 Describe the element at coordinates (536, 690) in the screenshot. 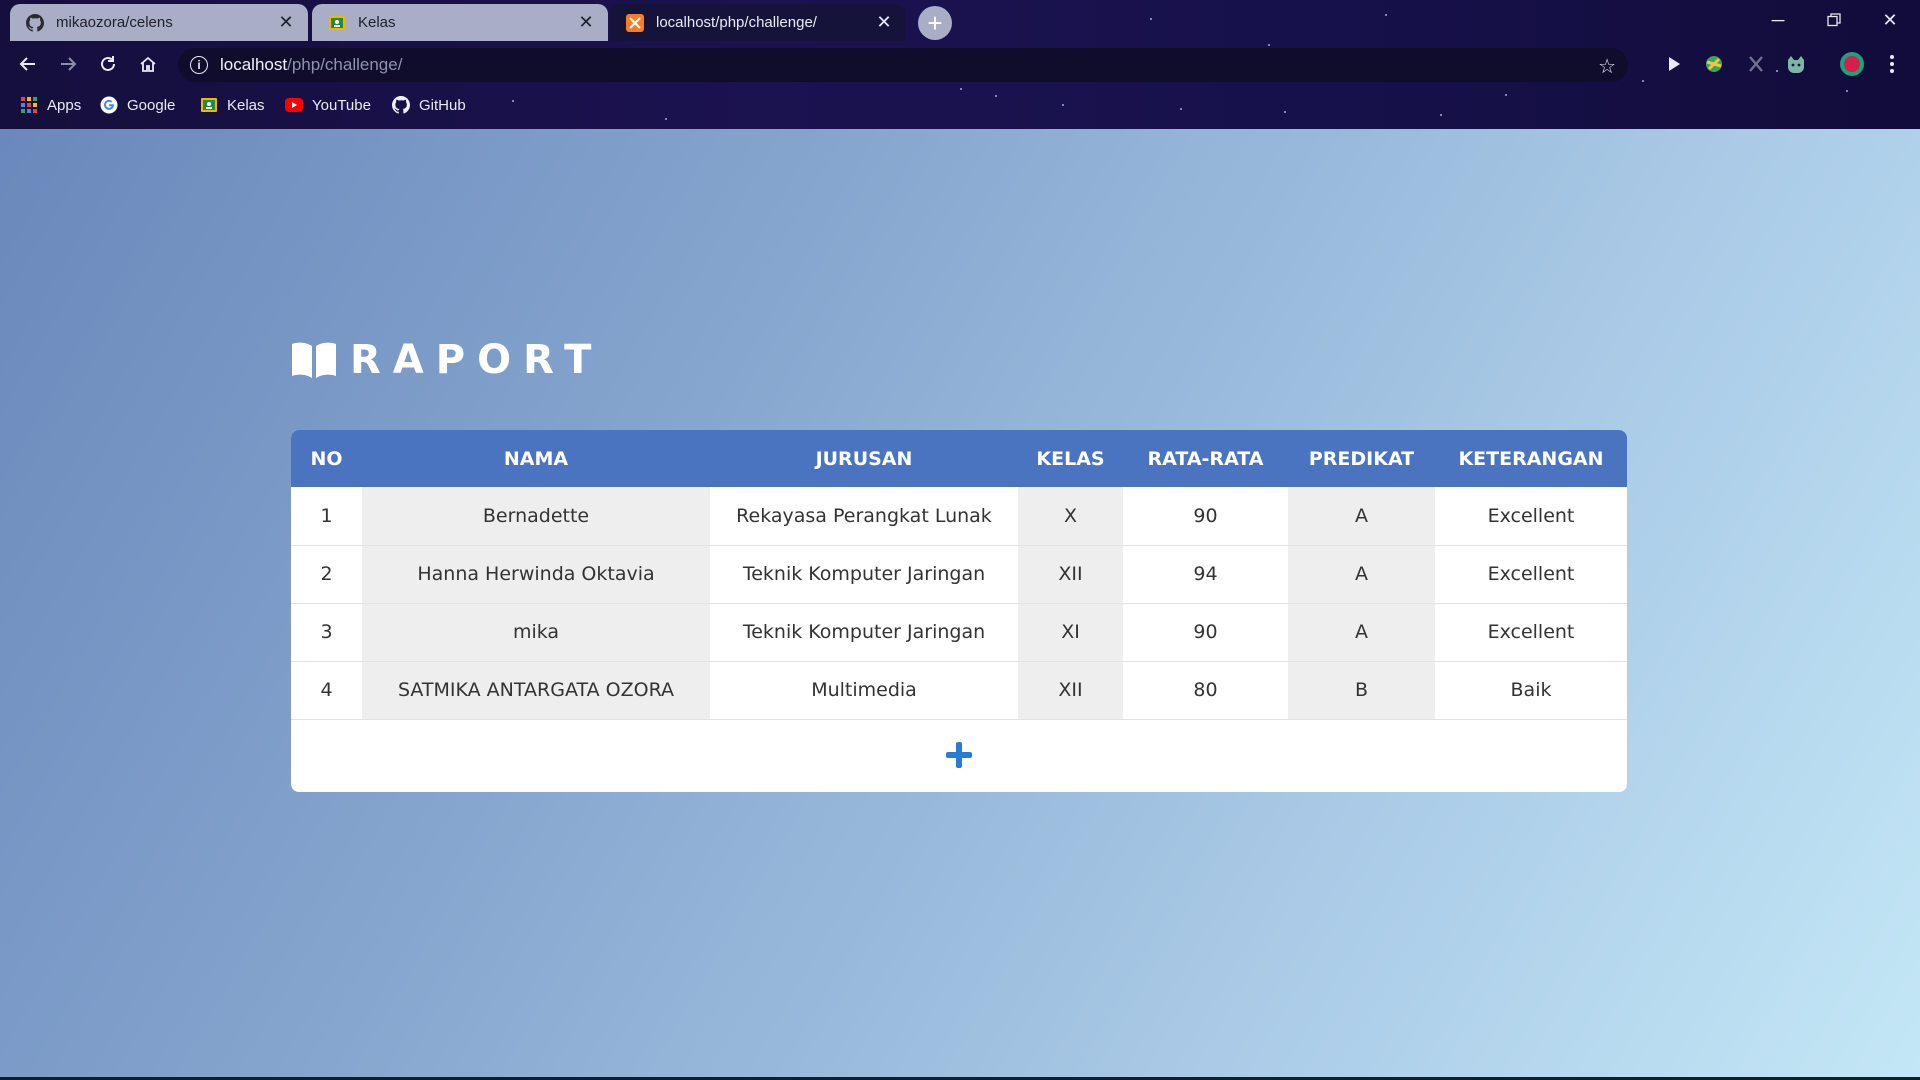

I see `cell-nama: SATMIKA ANTARGATA OZORA` at that location.